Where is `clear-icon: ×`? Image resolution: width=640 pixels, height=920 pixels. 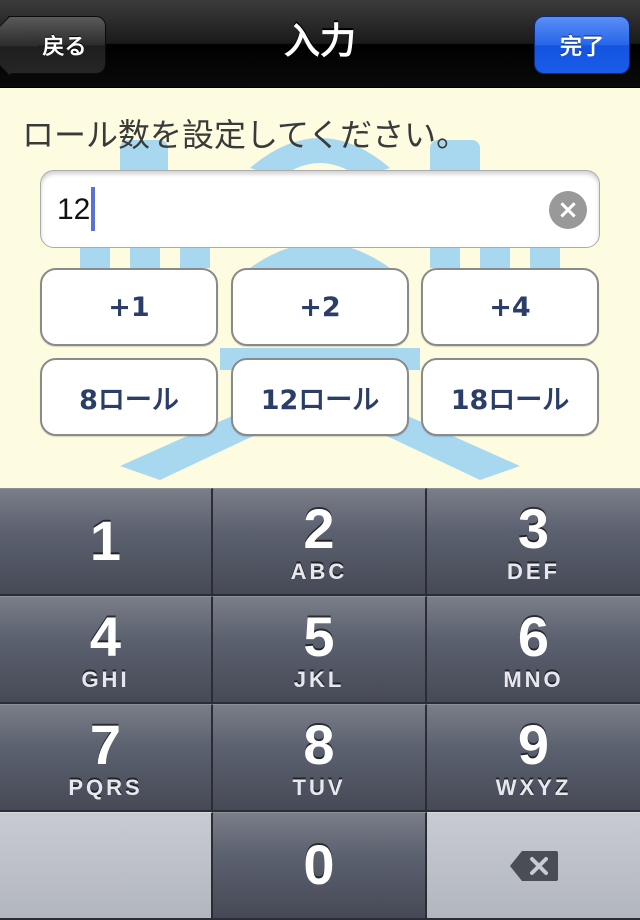
clear-icon: × is located at coordinates (568, 210).